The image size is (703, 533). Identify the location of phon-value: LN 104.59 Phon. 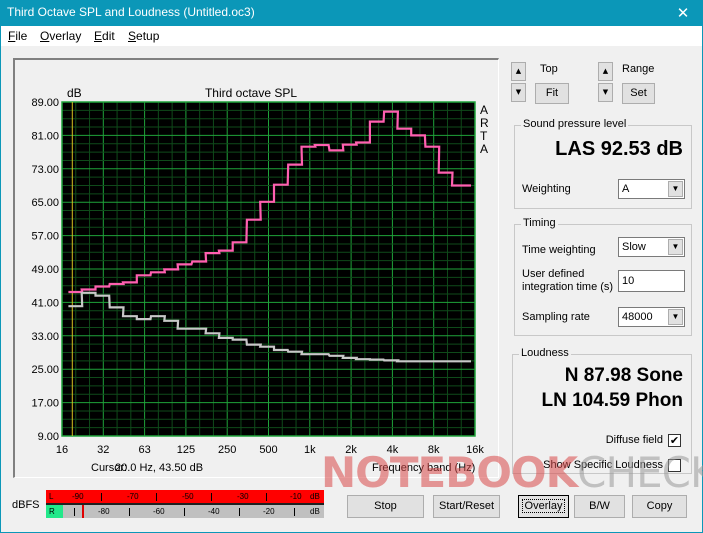
(612, 400).